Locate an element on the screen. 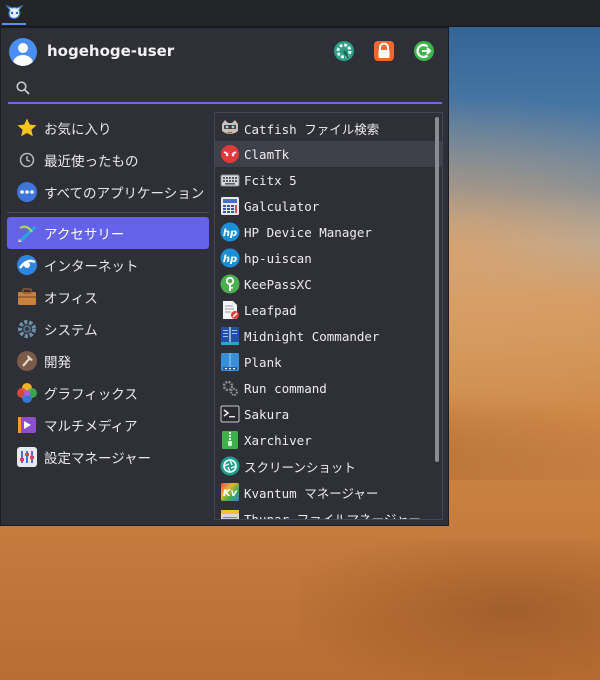  app-label: Thunar ファイルマネージャー is located at coordinates (332, 515).